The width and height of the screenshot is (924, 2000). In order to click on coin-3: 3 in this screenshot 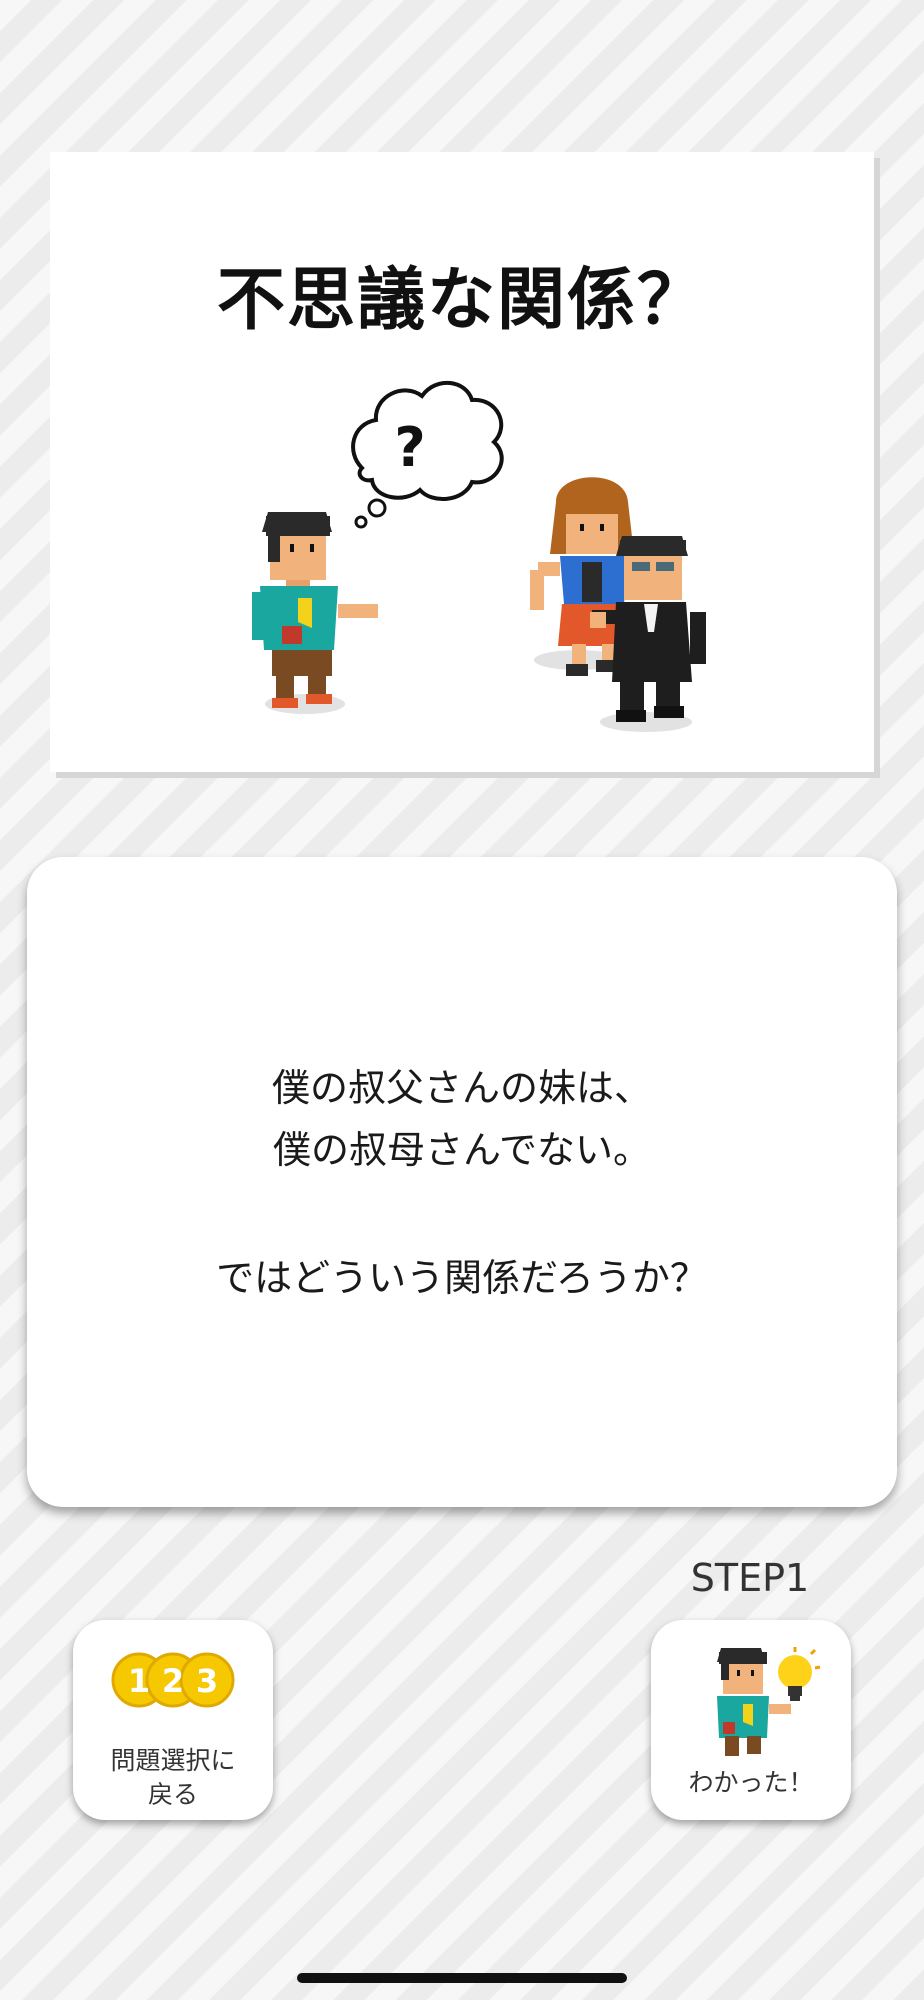, I will do `click(207, 1681)`.